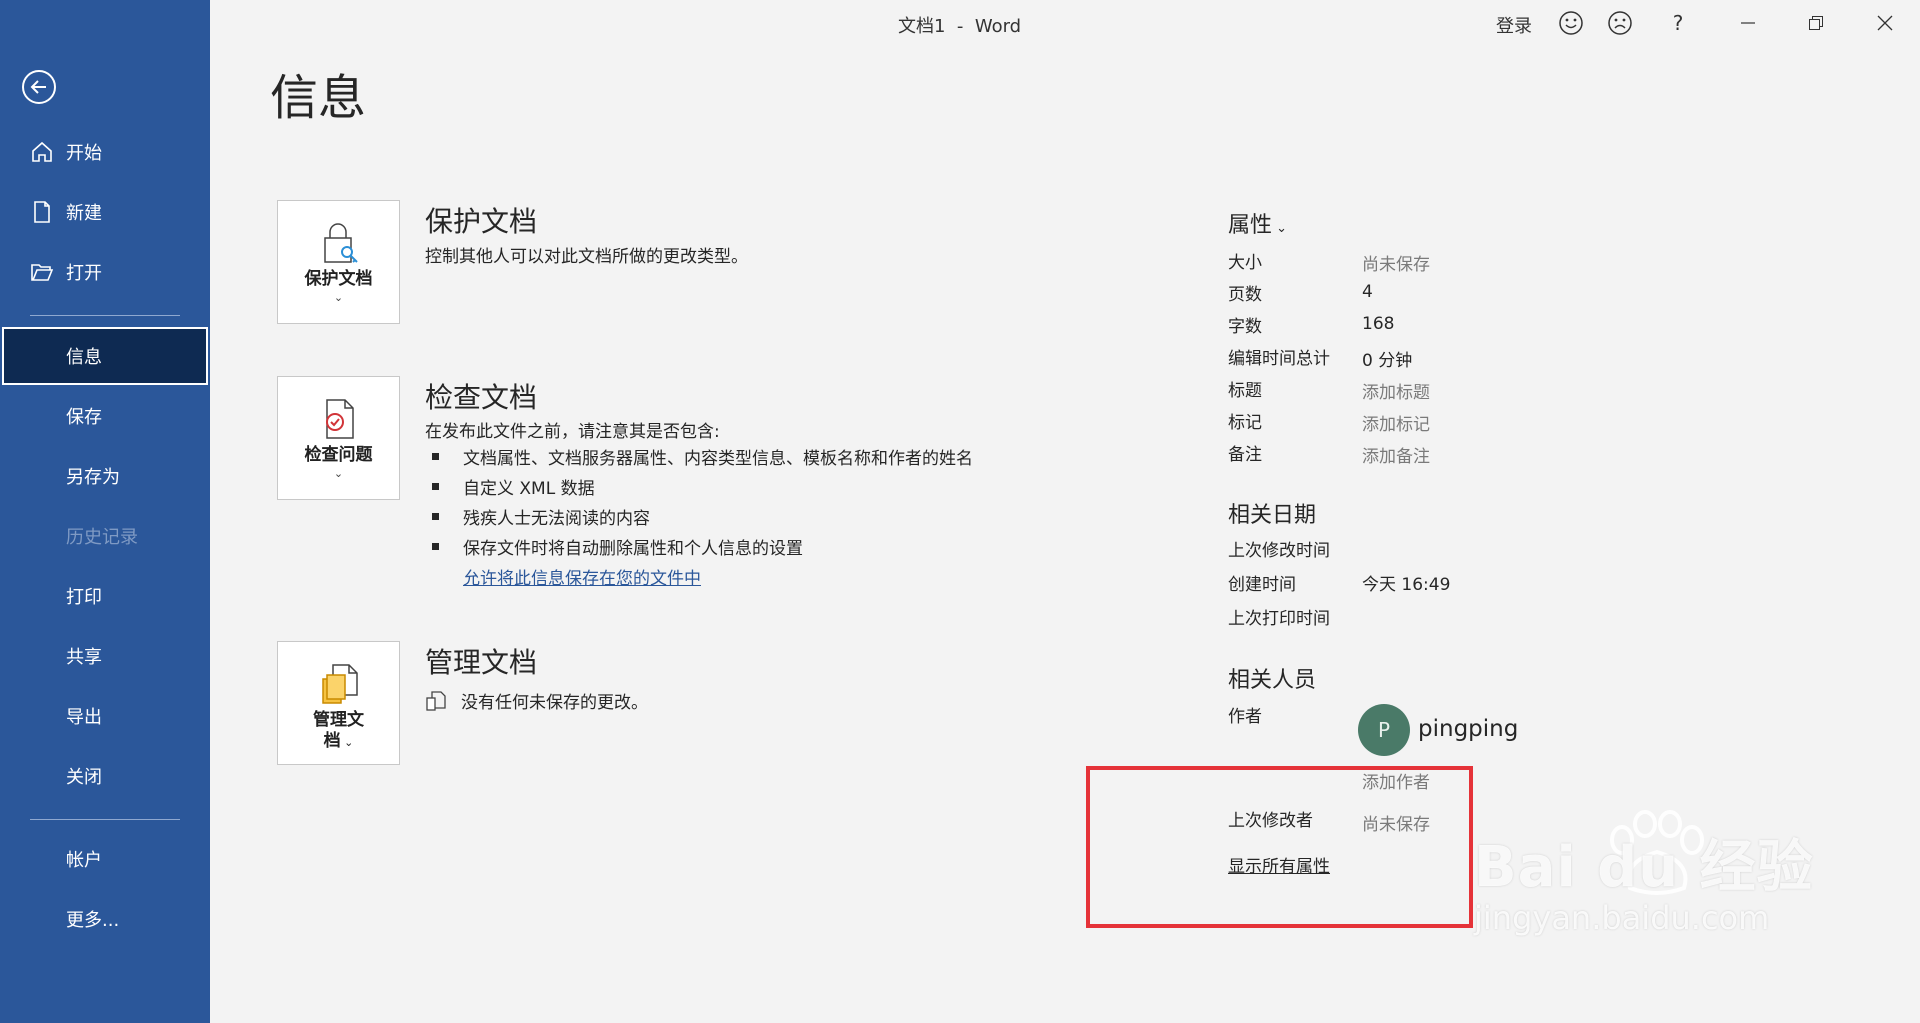 The height and width of the screenshot is (1023, 1920). What do you see at coordinates (105, 656) in the screenshot?
I see `sidebar-item-share: 共享` at bounding box center [105, 656].